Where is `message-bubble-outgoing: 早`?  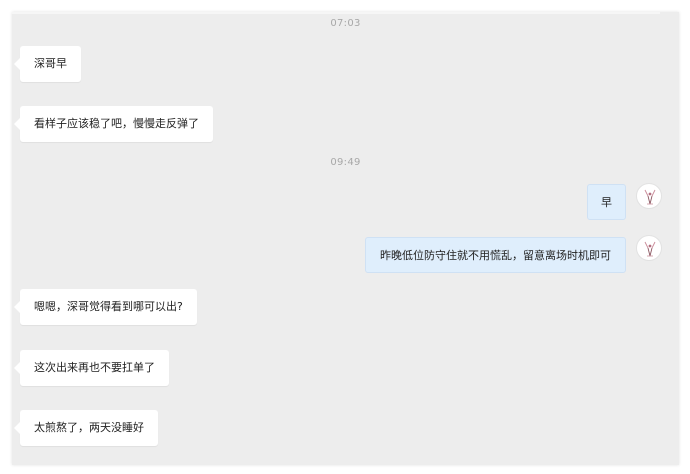 message-bubble-outgoing: 早 is located at coordinates (606, 202).